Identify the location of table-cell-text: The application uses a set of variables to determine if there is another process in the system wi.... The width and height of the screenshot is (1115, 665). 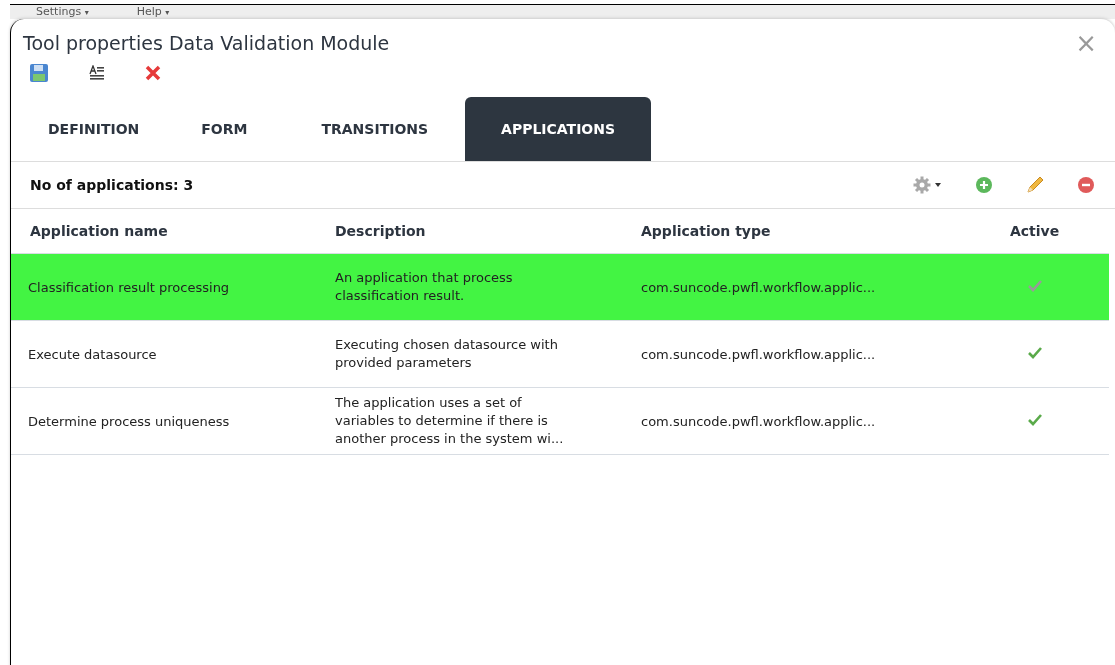
(449, 421).